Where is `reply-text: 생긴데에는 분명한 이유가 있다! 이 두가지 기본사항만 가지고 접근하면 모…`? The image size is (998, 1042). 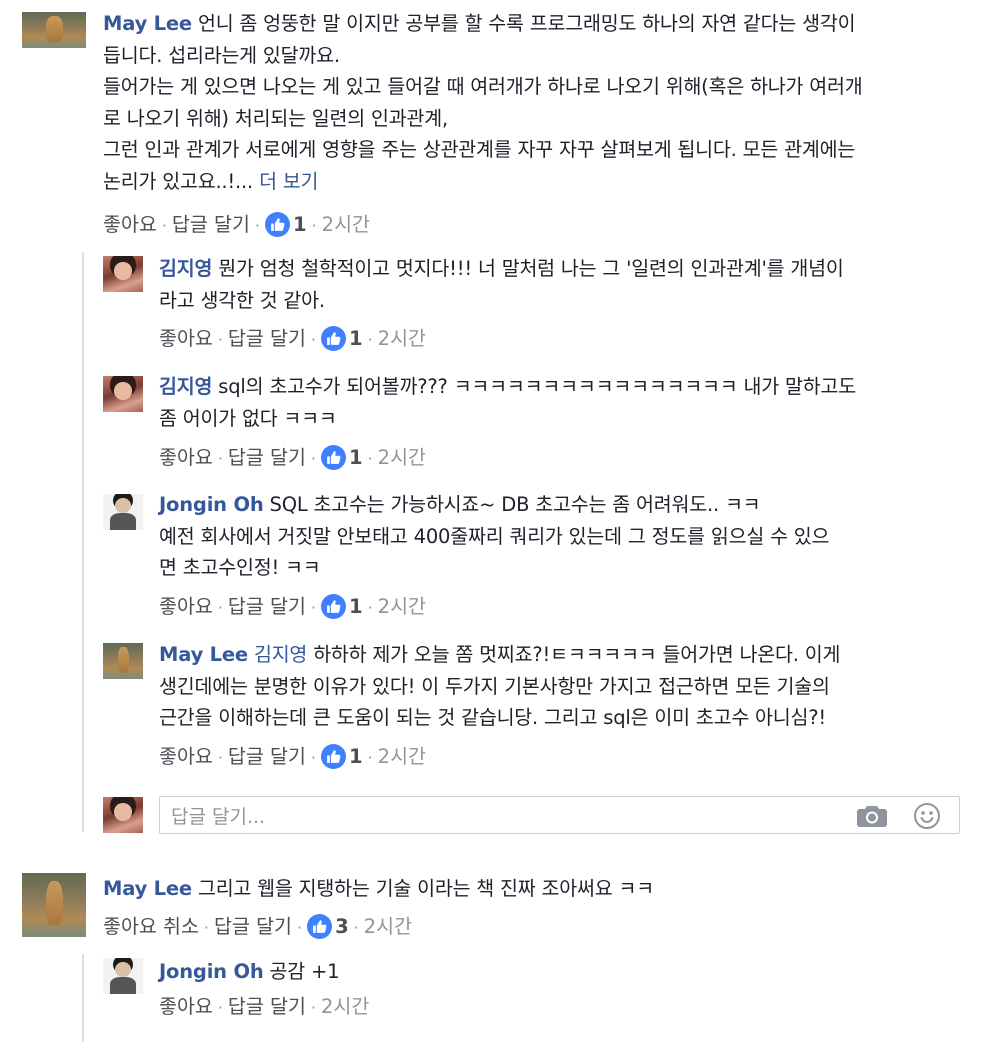 reply-text: 생긴데에는 분명한 이유가 있다! 이 두가지 기본사항만 가지고 접근하면 모… is located at coordinates (494, 686).